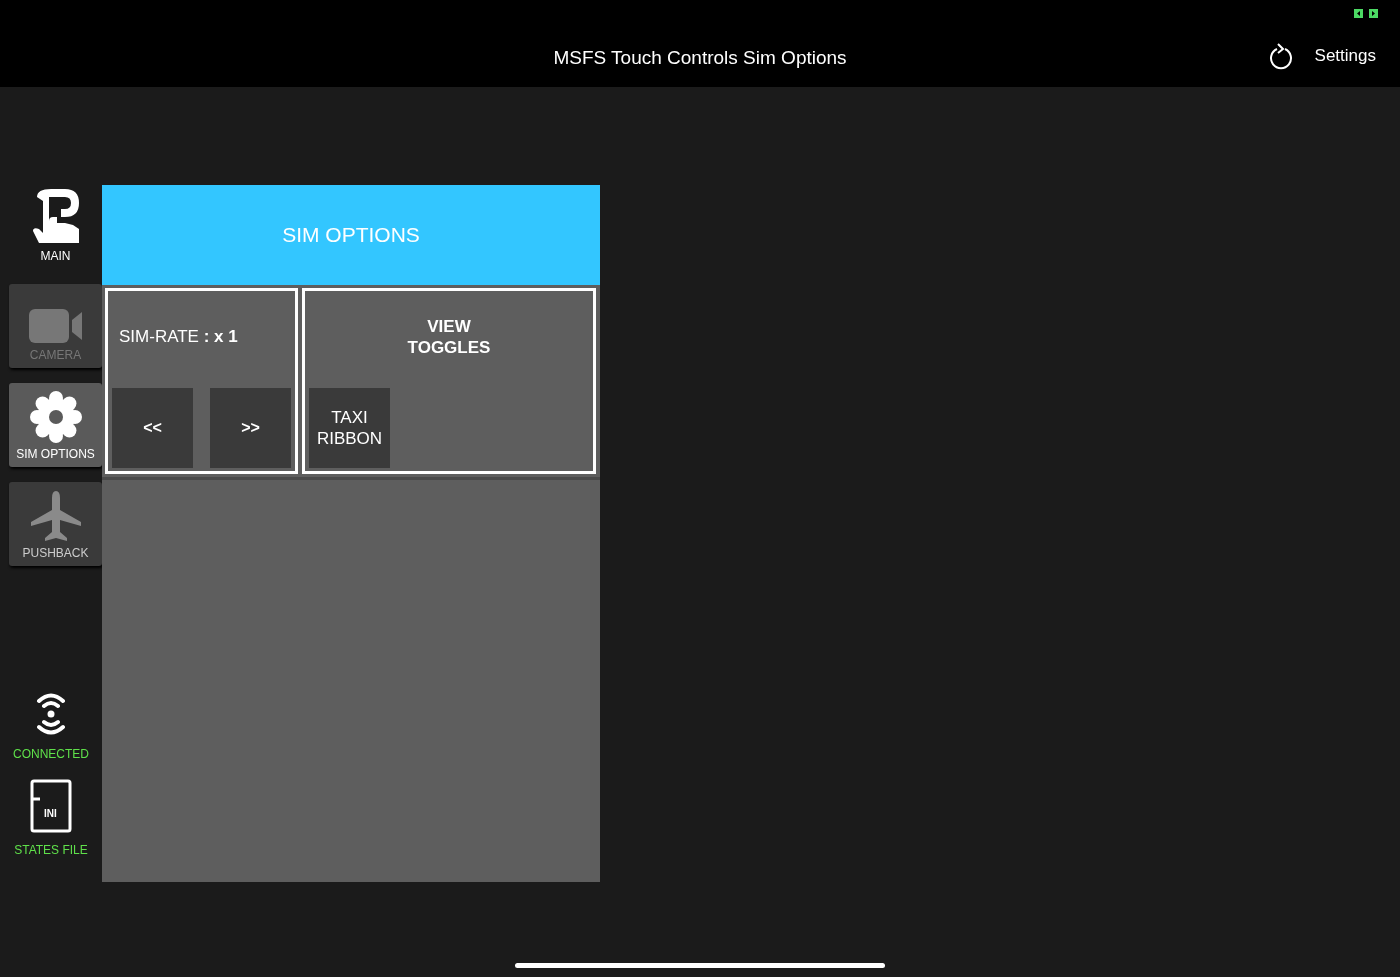 The width and height of the screenshot is (1400, 977). I want to click on file-icon, so click(51, 806).